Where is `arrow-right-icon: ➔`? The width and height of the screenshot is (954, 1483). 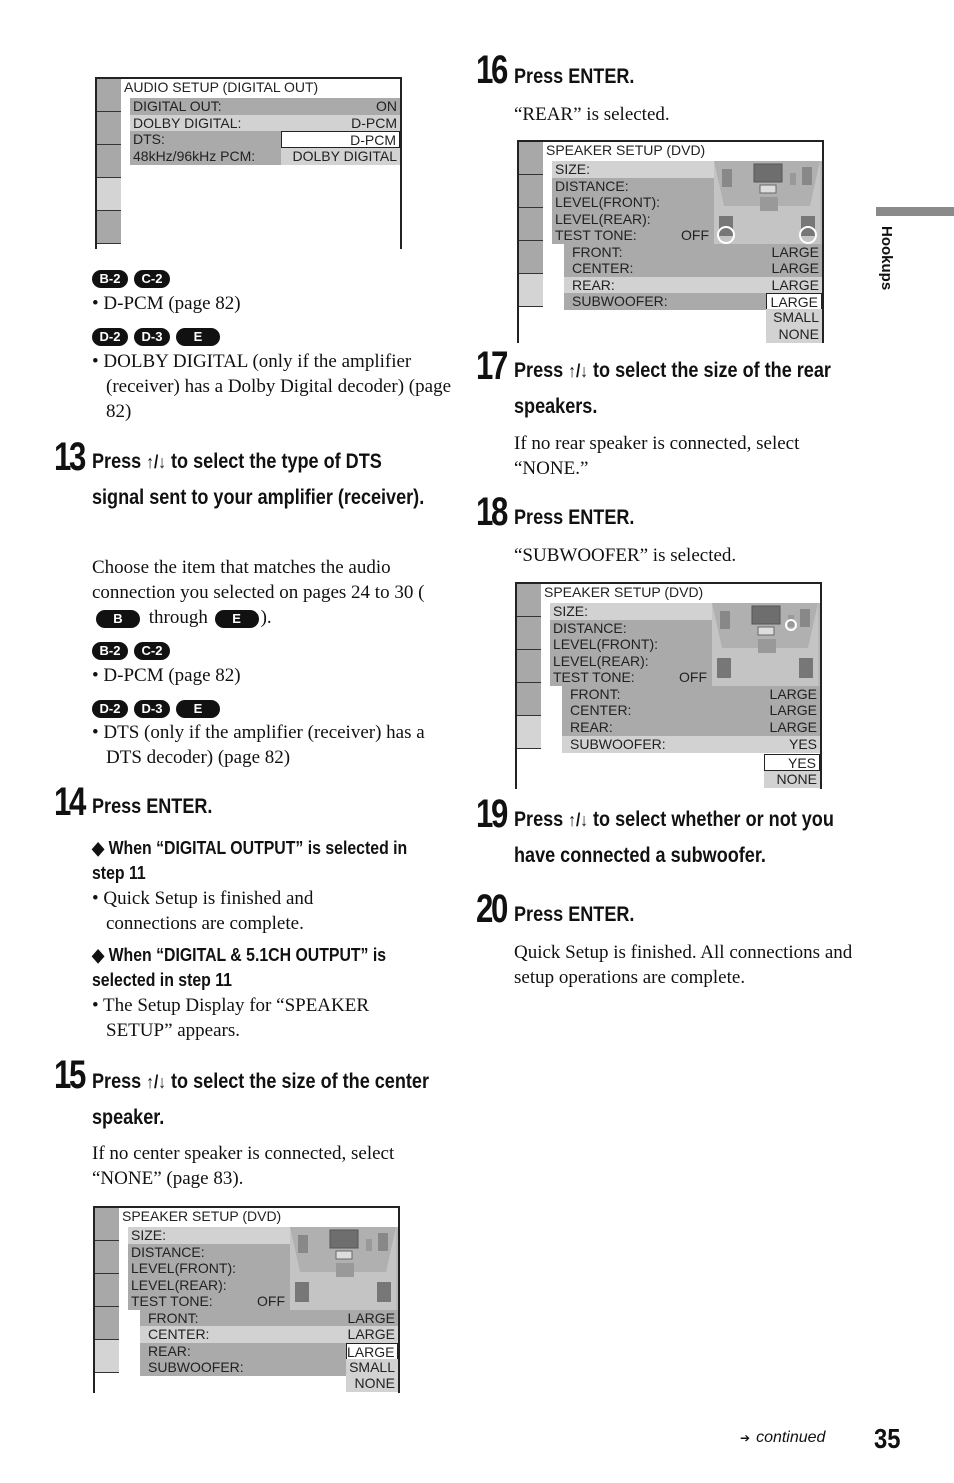
arrow-right-icon: ➔ is located at coordinates (745, 1438).